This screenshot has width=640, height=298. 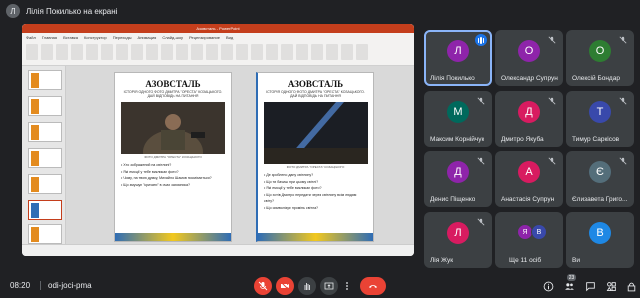 I want to click on chat-icon, so click(x=590, y=286).